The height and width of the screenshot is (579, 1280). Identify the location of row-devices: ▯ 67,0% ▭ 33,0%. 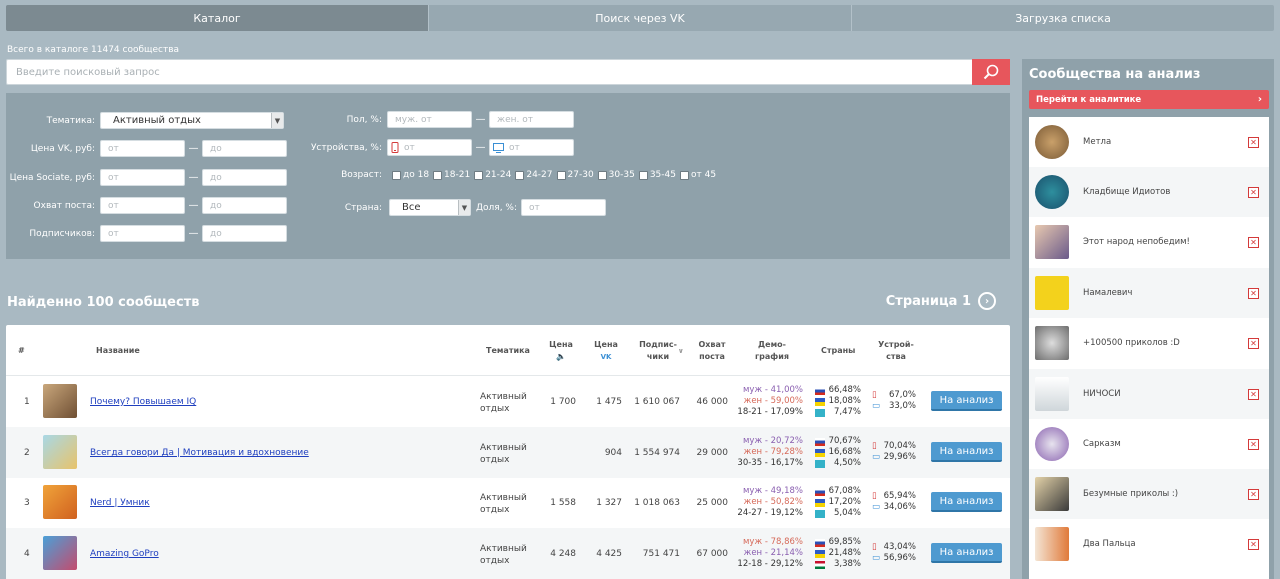
(894, 401).